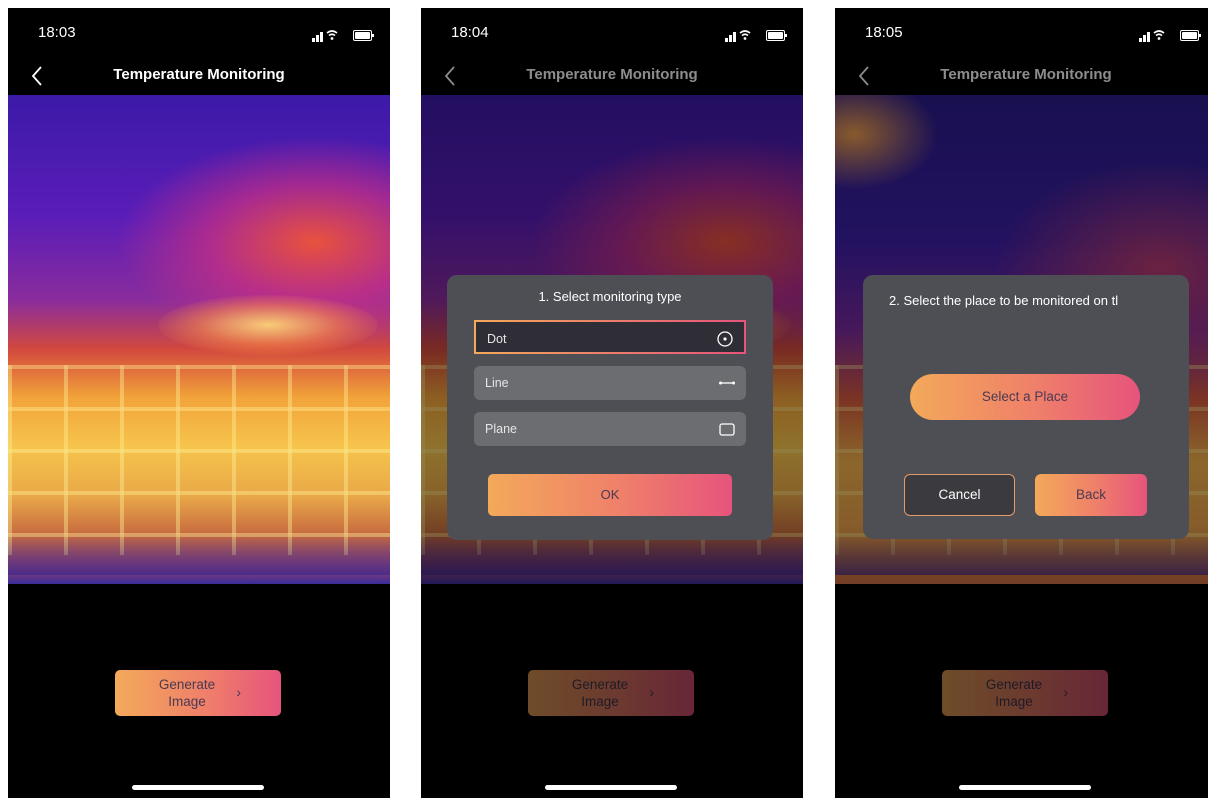 The height and width of the screenshot is (798, 1208). I want to click on option-label: Dot, so click(497, 339).